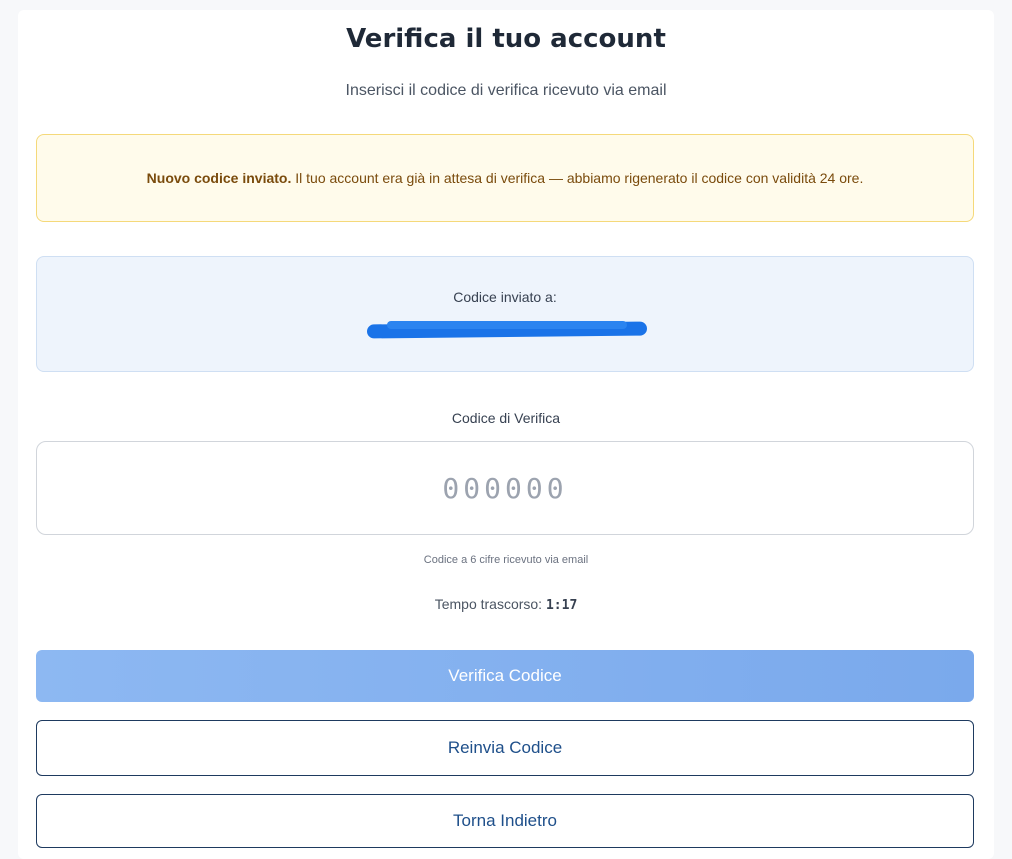 Image resolution: width=1012 pixels, height=859 pixels. Describe the element at coordinates (505, 314) in the screenshot. I see `email-info-box: Codice inviato a:` at that location.